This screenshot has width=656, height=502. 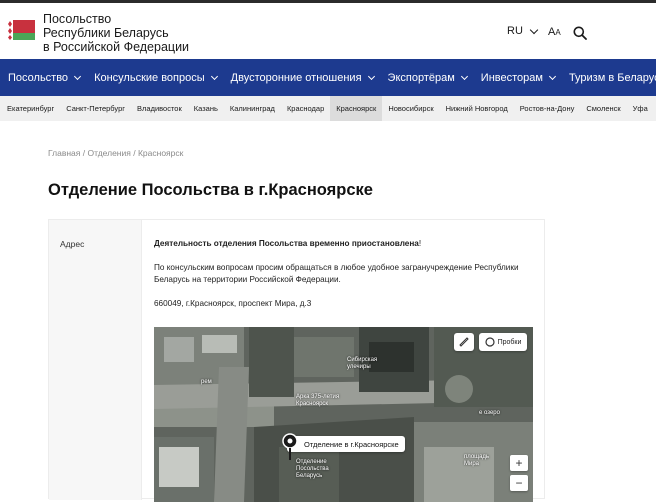 I want to click on belarus-flag-icon, so click(x=21, y=30).